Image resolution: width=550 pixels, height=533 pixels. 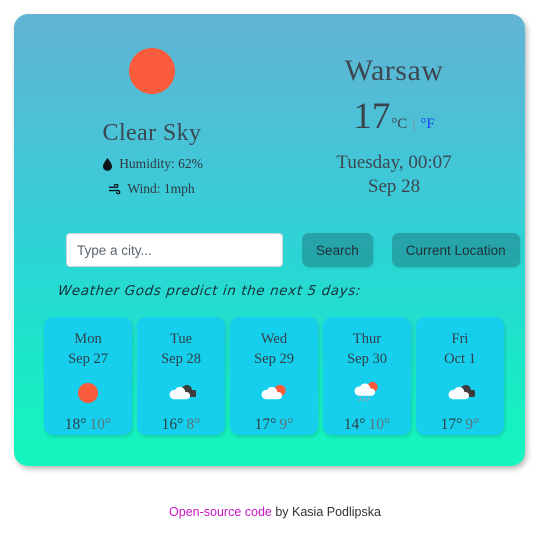 I want to click on forecast-day-card: Mon Sep 27 18° 10°, so click(x=88, y=376).